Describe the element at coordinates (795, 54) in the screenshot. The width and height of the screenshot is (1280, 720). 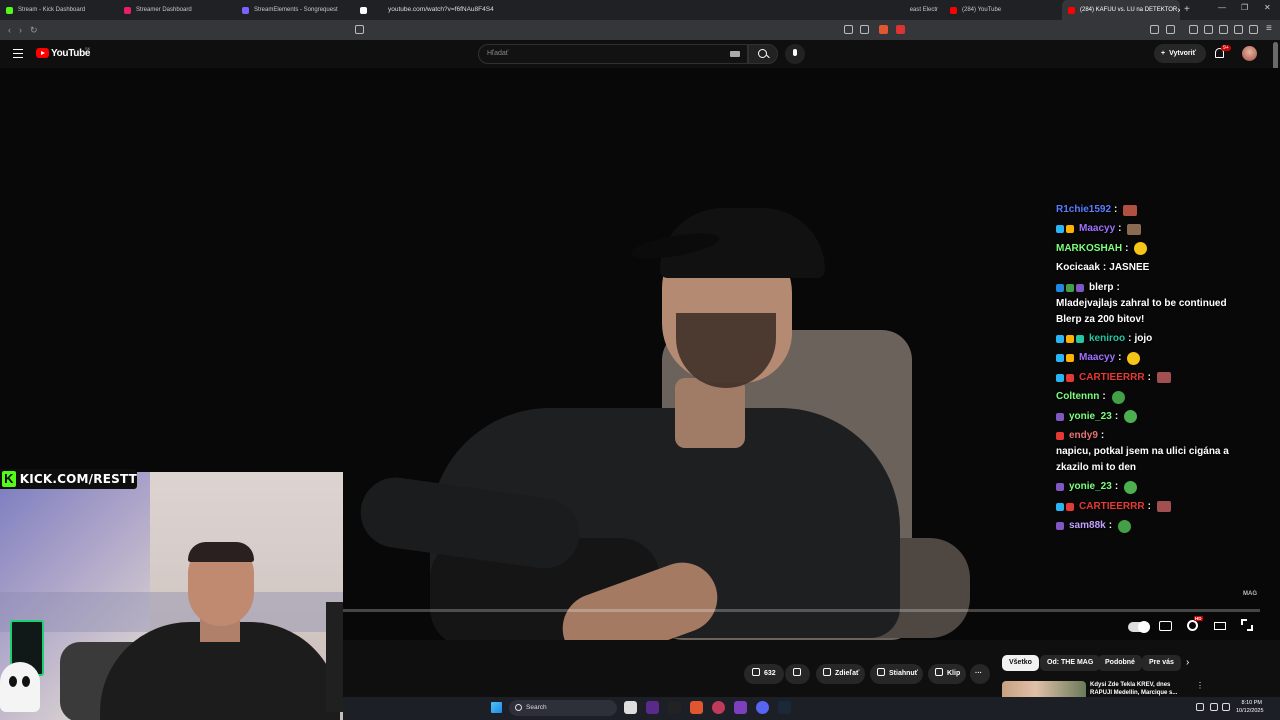
I see `voice-search-button` at that location.